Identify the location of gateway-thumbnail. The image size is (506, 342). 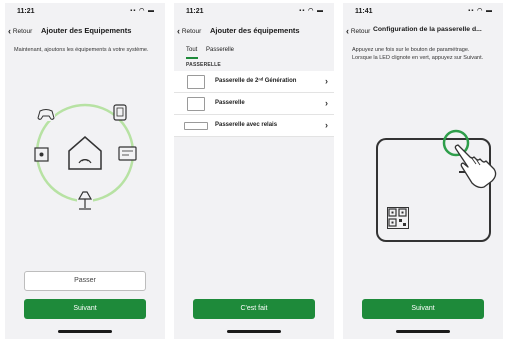
(196, 104).